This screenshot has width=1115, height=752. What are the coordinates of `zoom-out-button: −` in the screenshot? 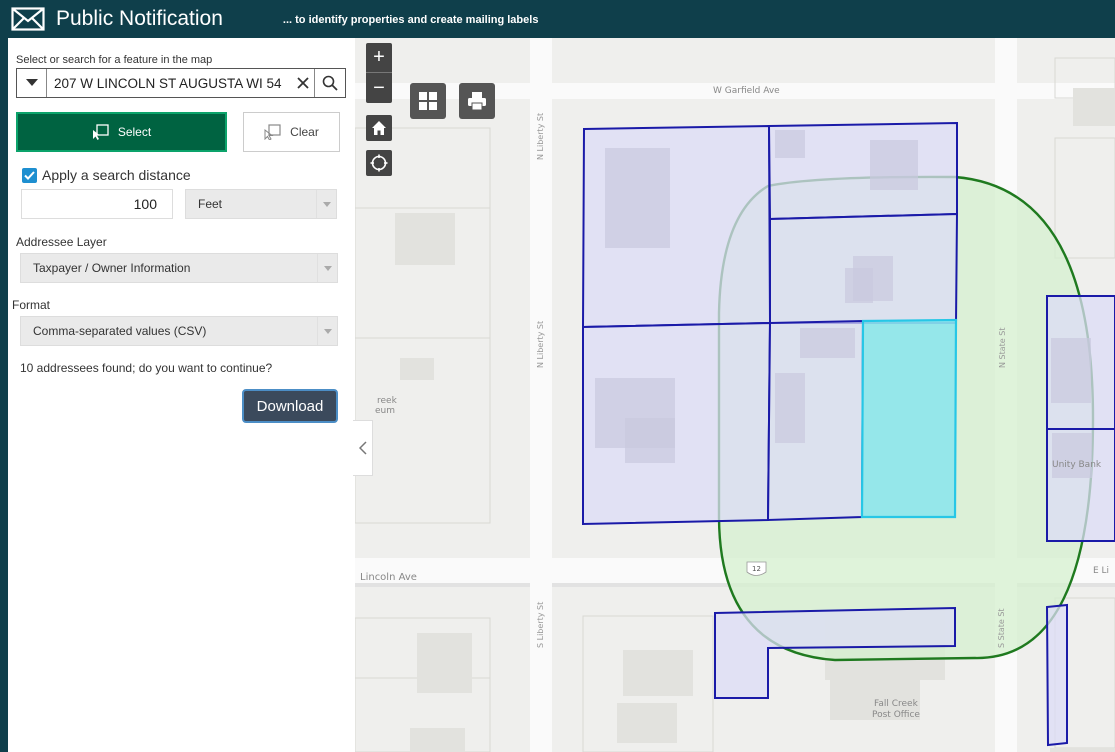 It's located at (379, 88).